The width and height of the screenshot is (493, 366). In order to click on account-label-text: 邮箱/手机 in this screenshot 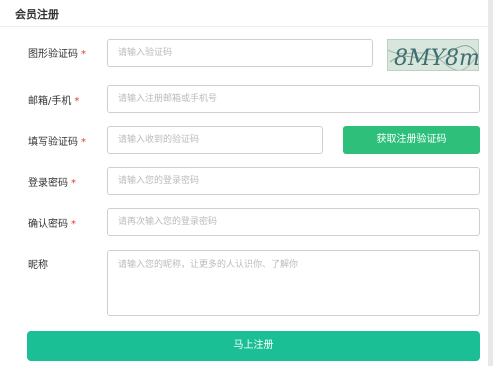, I will do `click(50, 101)`.